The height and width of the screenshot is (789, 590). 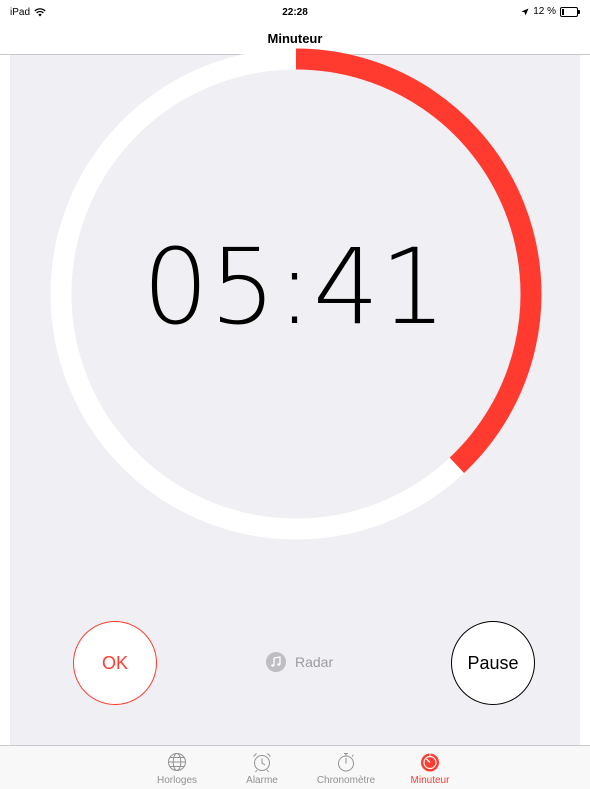 I want to click on tab-minuteur: Minuteur, so click(x=430, y=768).